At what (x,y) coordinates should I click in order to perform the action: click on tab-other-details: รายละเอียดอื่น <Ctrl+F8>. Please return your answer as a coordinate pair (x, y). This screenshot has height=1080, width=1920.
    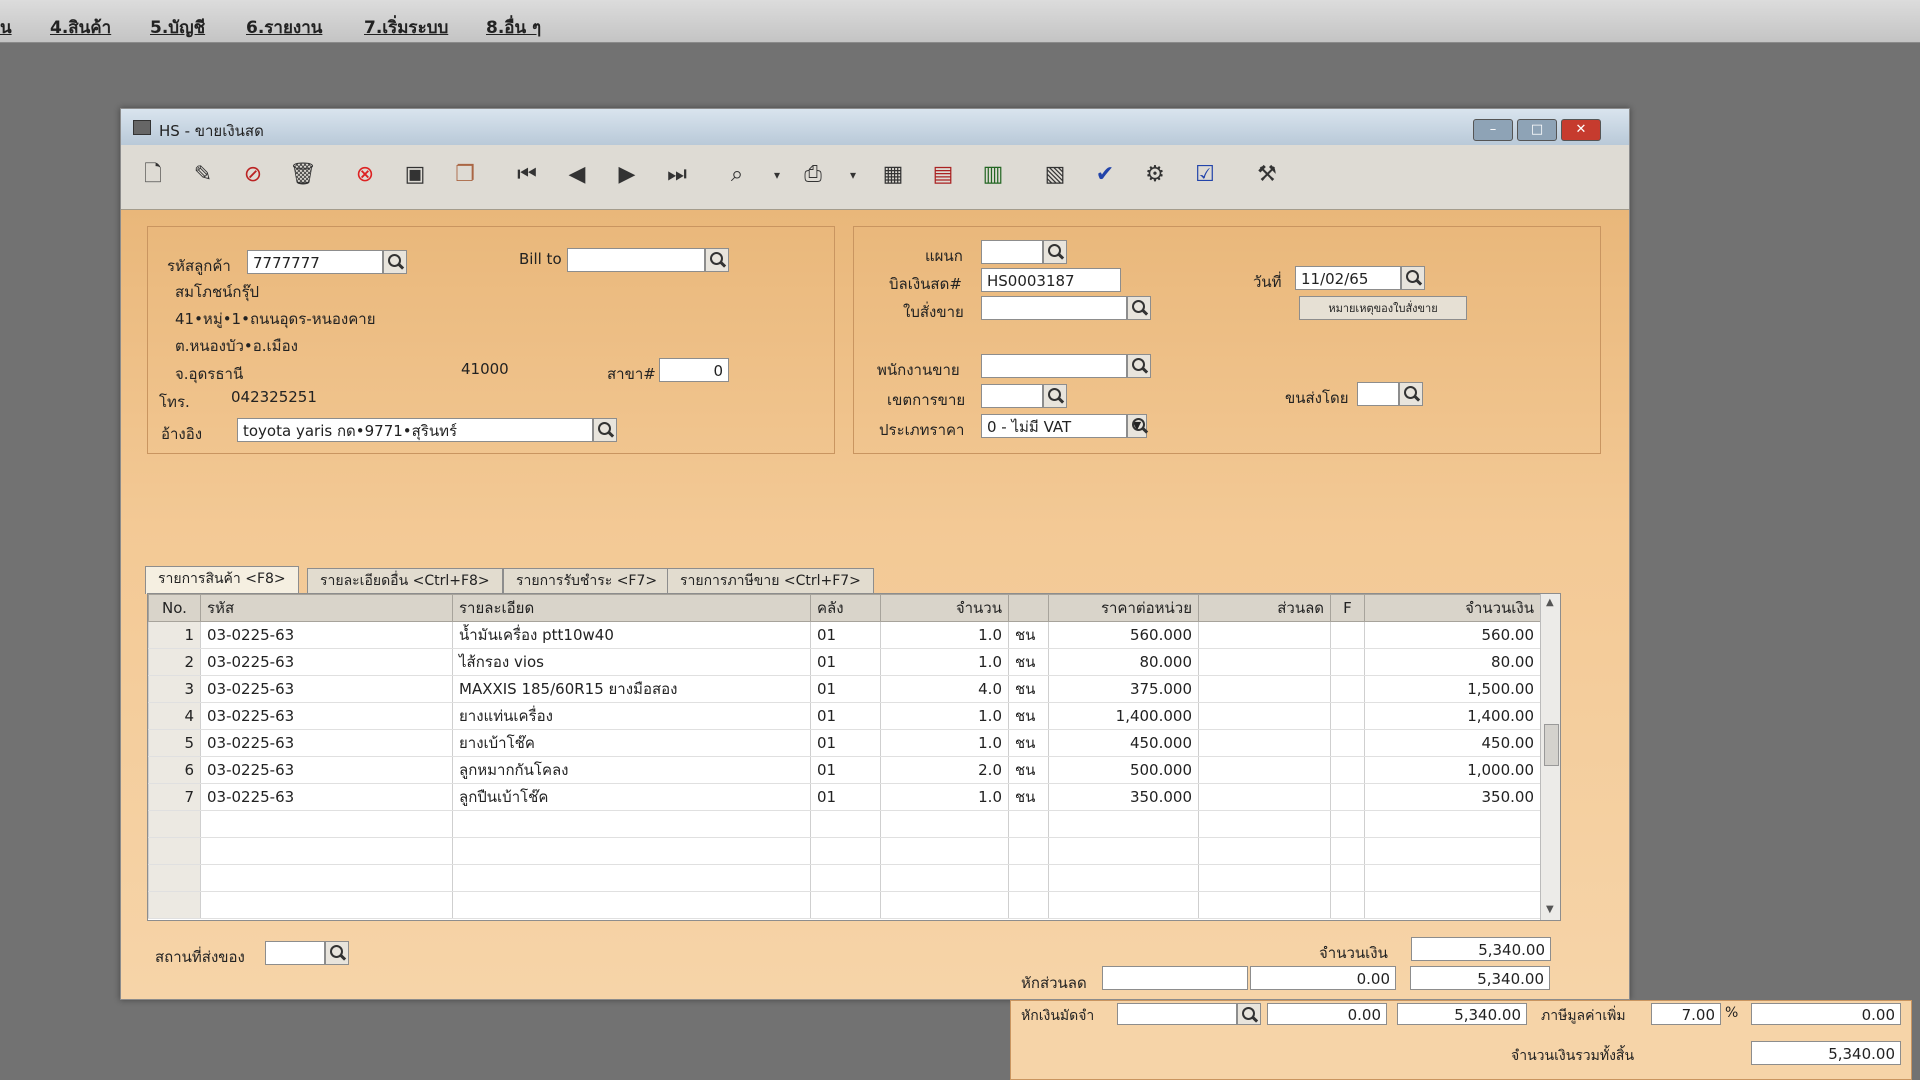
    Looking at the image, I should click on (405, 580).